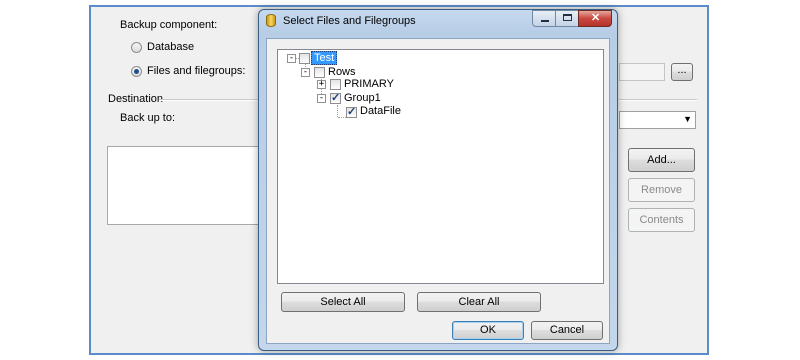 This screenshot has height=360, width=800. Describe the element at coordinates (271, 20) in the screenshot. I see `database-icon` at that location.